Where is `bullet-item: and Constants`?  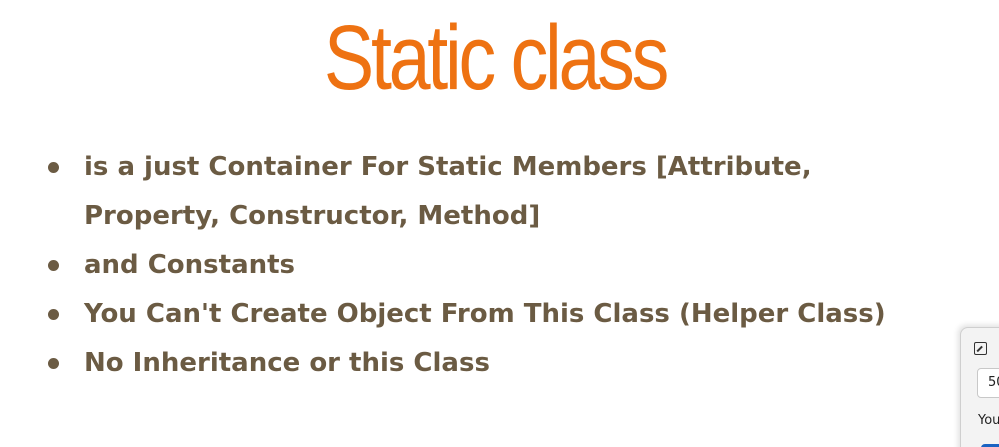
bullet-item: and Constants is located at coordinates (470, 265).